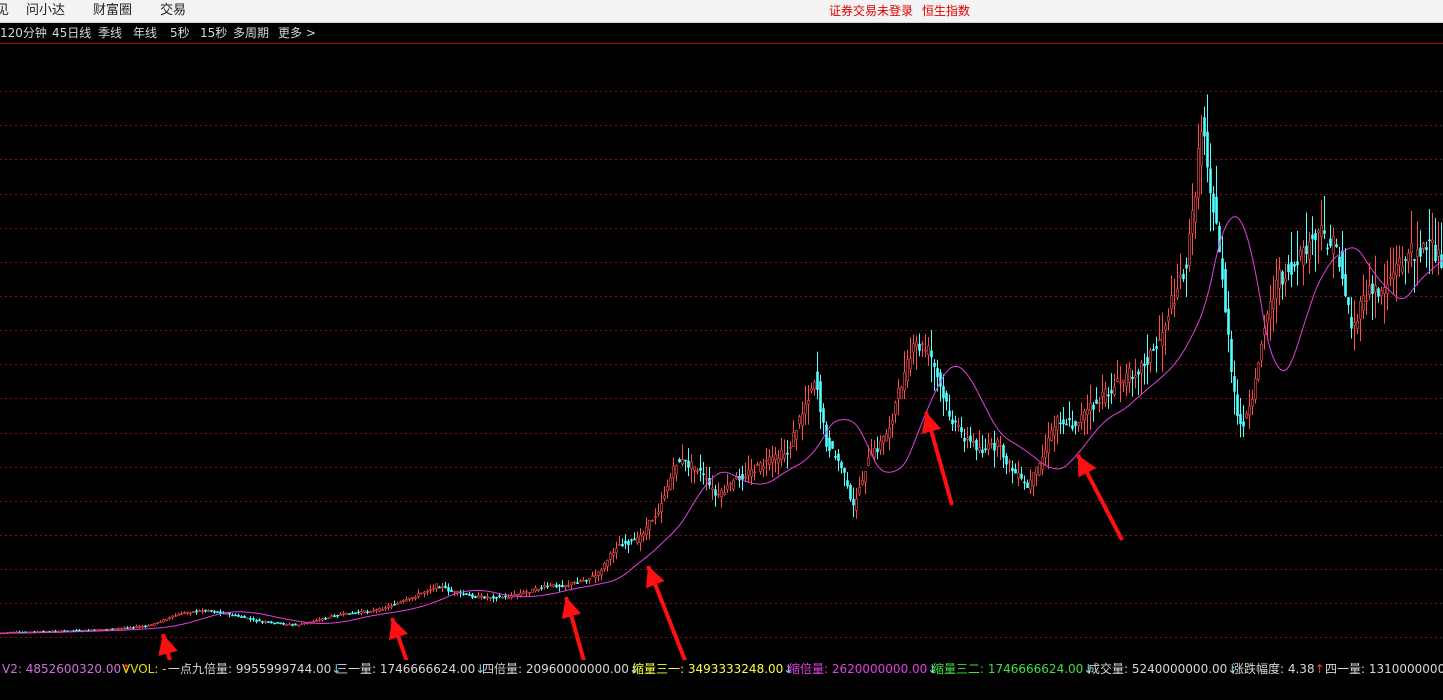 This screenshot has width=1443, height=700. Describe the element at coordinates (112, 11) in the screenshot. I see `menu-item-caifuquan: 财富圈` at that location.